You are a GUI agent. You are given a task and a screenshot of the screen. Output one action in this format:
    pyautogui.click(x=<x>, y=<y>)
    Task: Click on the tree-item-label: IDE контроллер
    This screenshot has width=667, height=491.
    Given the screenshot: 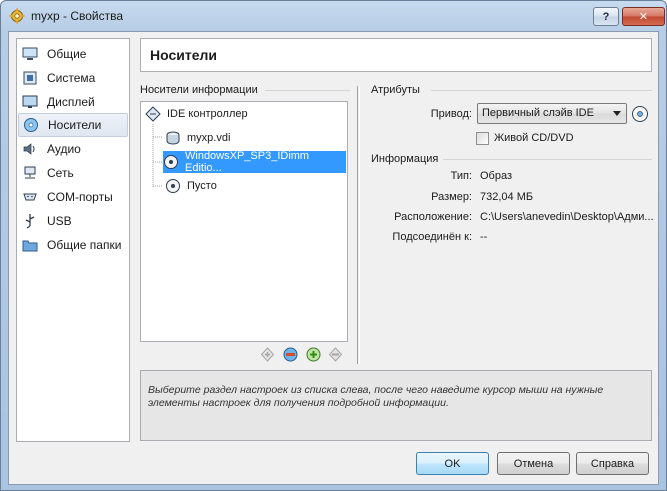 What is the action you would take?
    pyautogui.click(x=207, y=114)
    